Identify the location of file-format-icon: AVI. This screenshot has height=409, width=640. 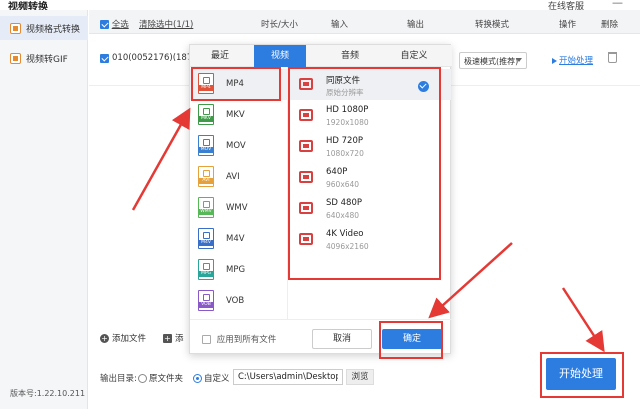
(206, 176).